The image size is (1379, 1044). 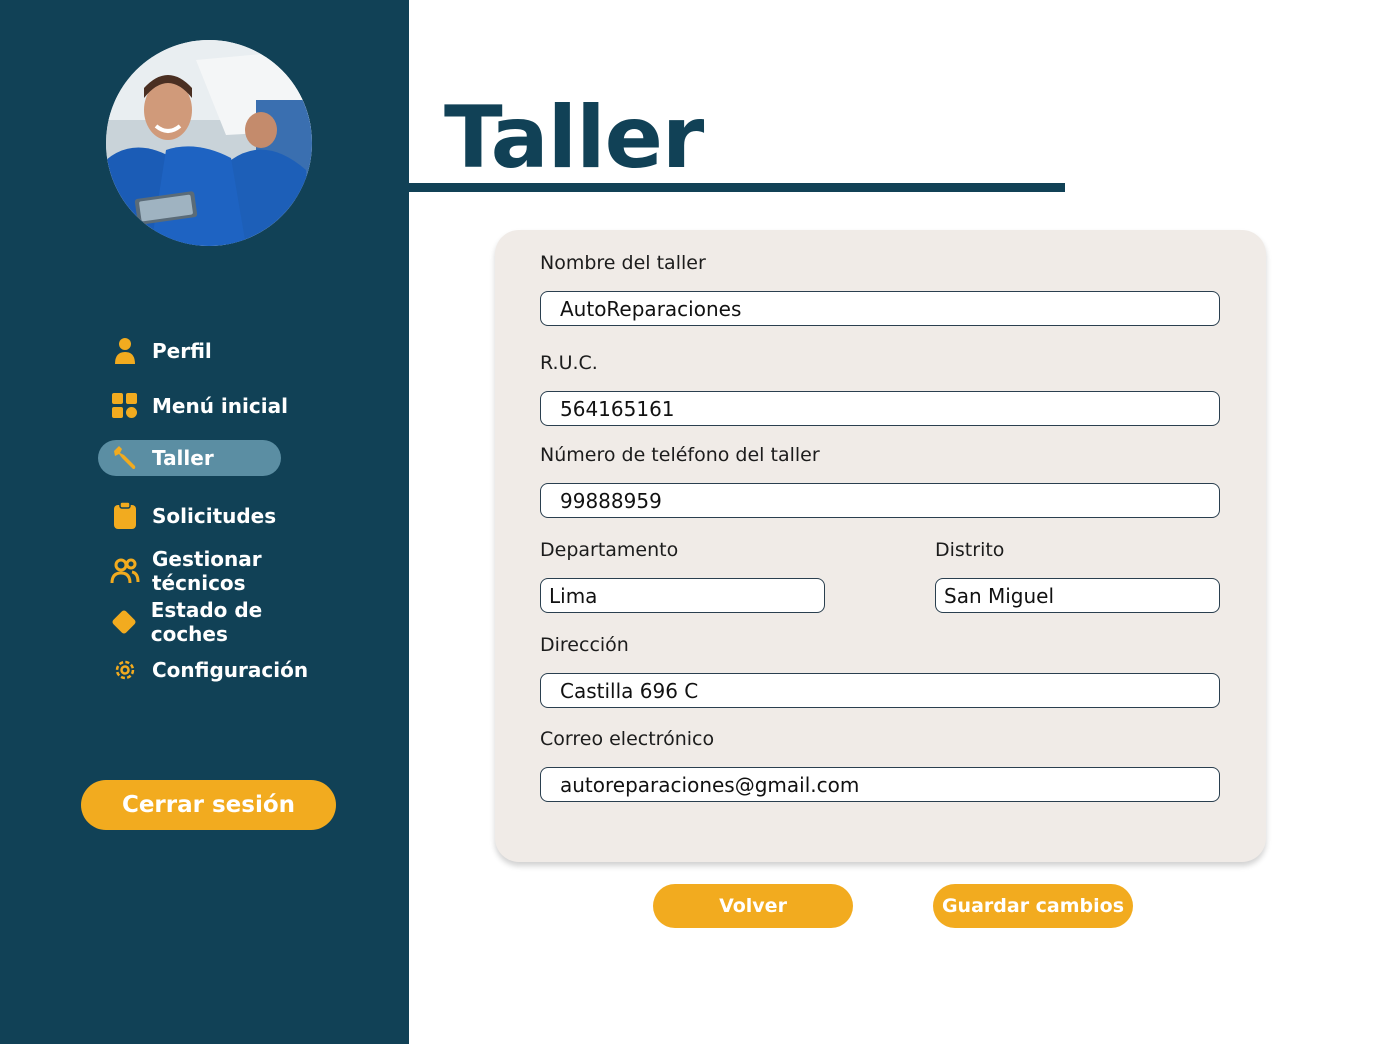 I want to click on save-button: Guardar cambios, so click(x=1033, y=906).